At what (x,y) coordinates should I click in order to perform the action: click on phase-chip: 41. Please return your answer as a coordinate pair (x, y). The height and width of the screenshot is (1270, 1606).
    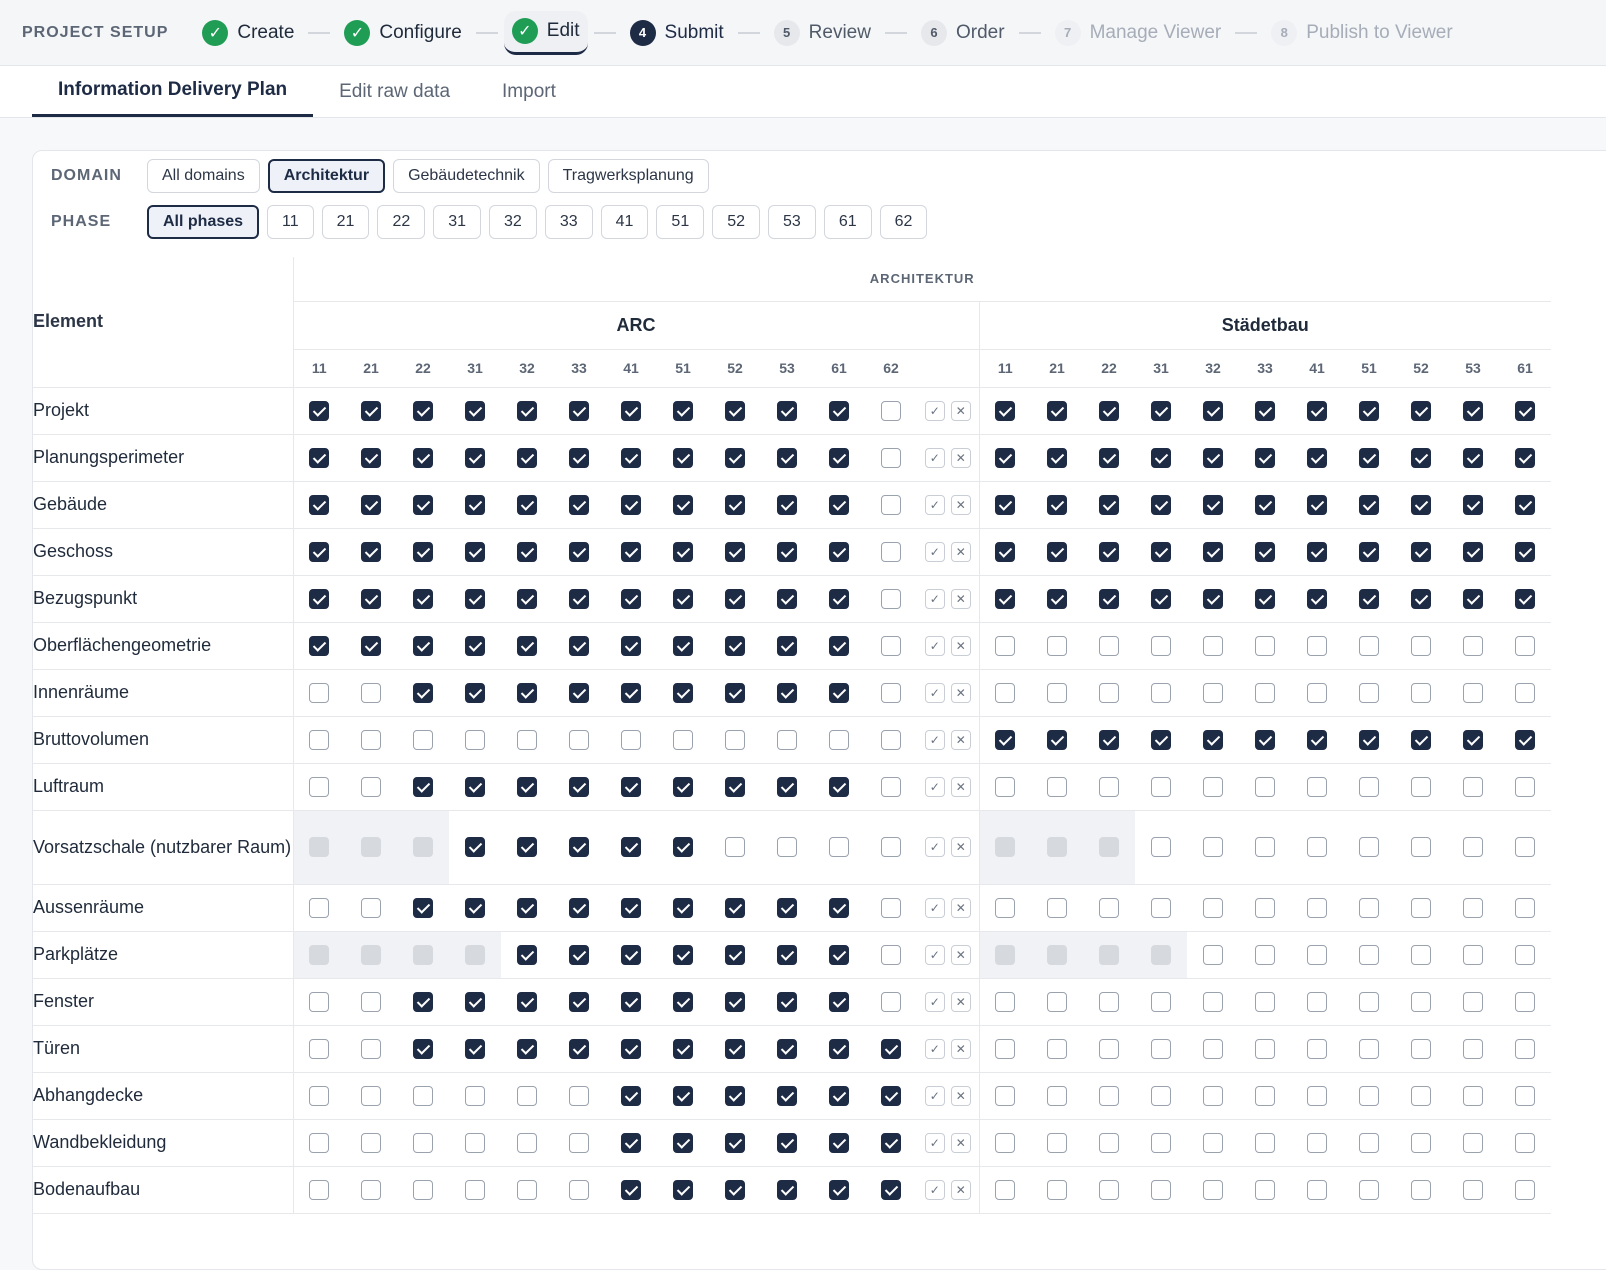
    Looking at the image, I should click on (624, 222).